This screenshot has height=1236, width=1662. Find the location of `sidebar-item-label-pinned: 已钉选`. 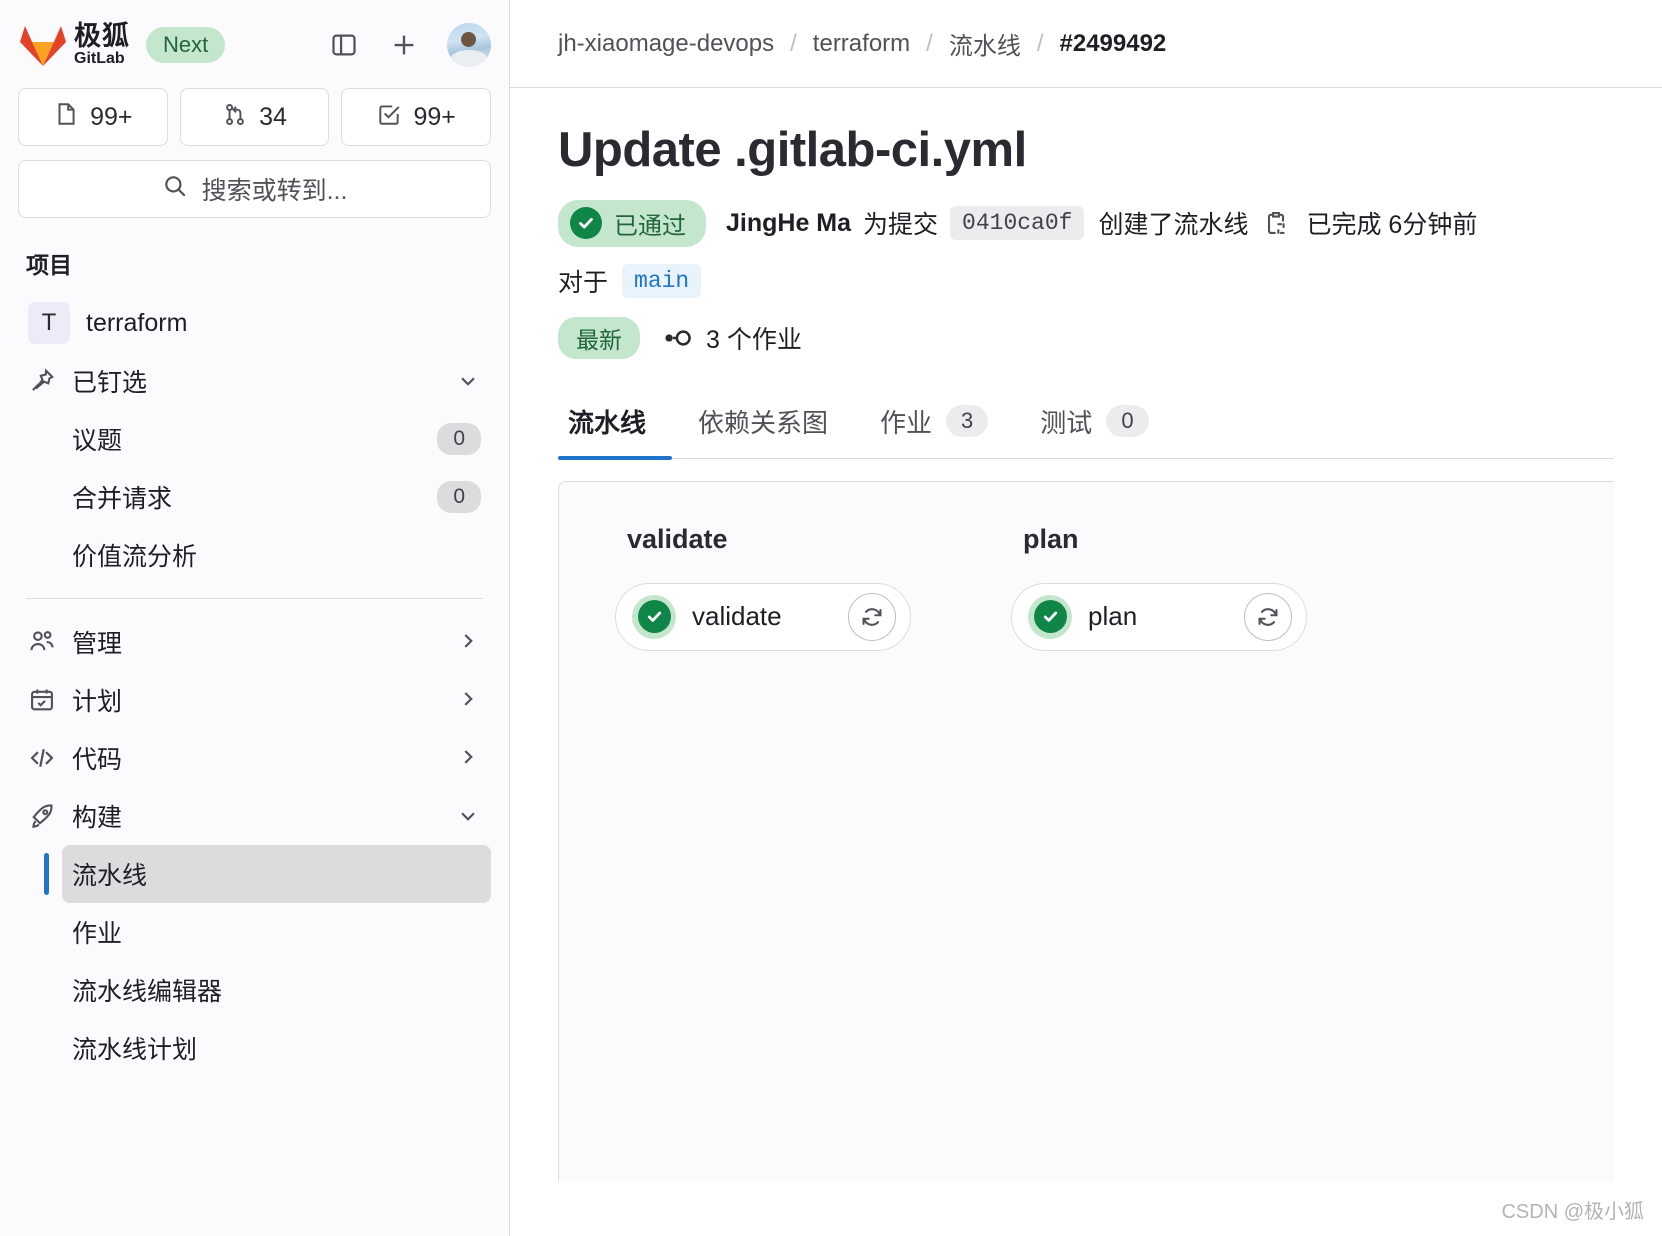

sidebar-item-label-pinned: 已钉选 is located at coordinates (110, 383).